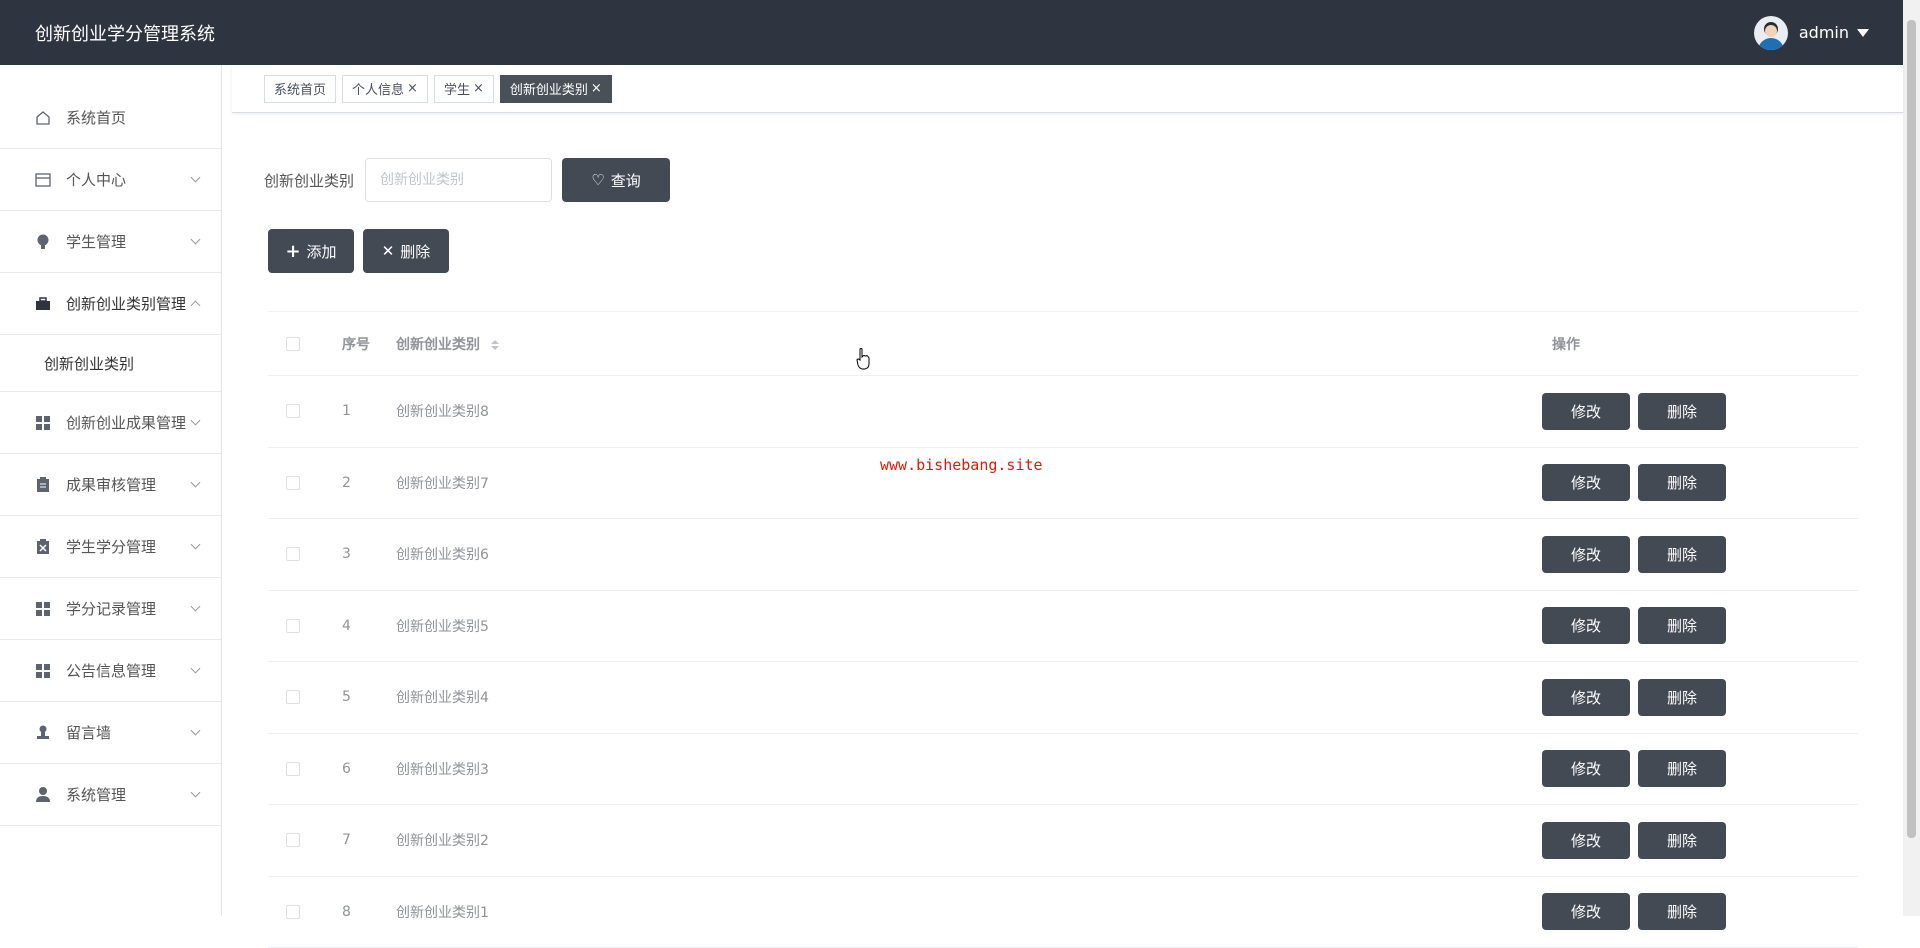  What do you see at coordinates (458, 180) in the screenshot?
I see `search-input` at bounding box center [458, 180].